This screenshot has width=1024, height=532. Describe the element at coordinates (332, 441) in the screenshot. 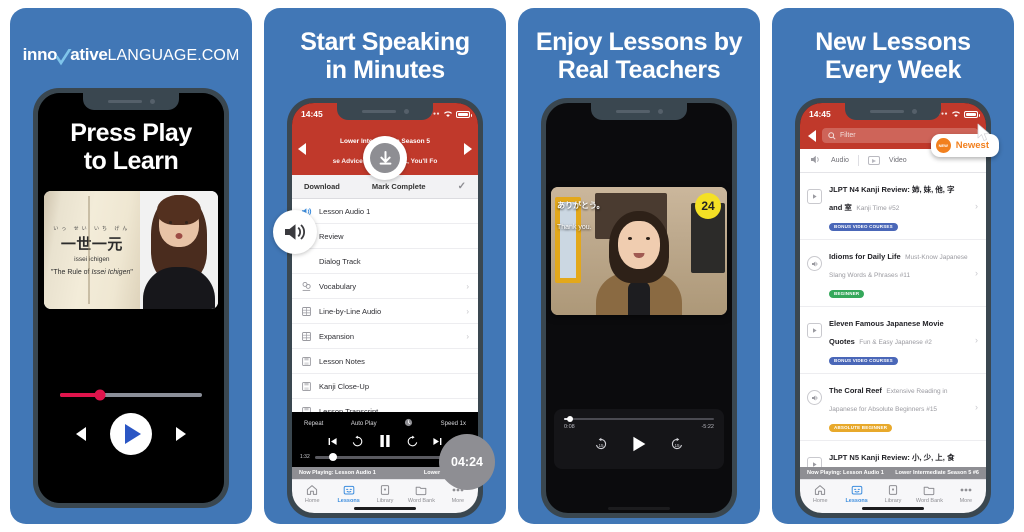

I see `skip-previous-icon` at that location.